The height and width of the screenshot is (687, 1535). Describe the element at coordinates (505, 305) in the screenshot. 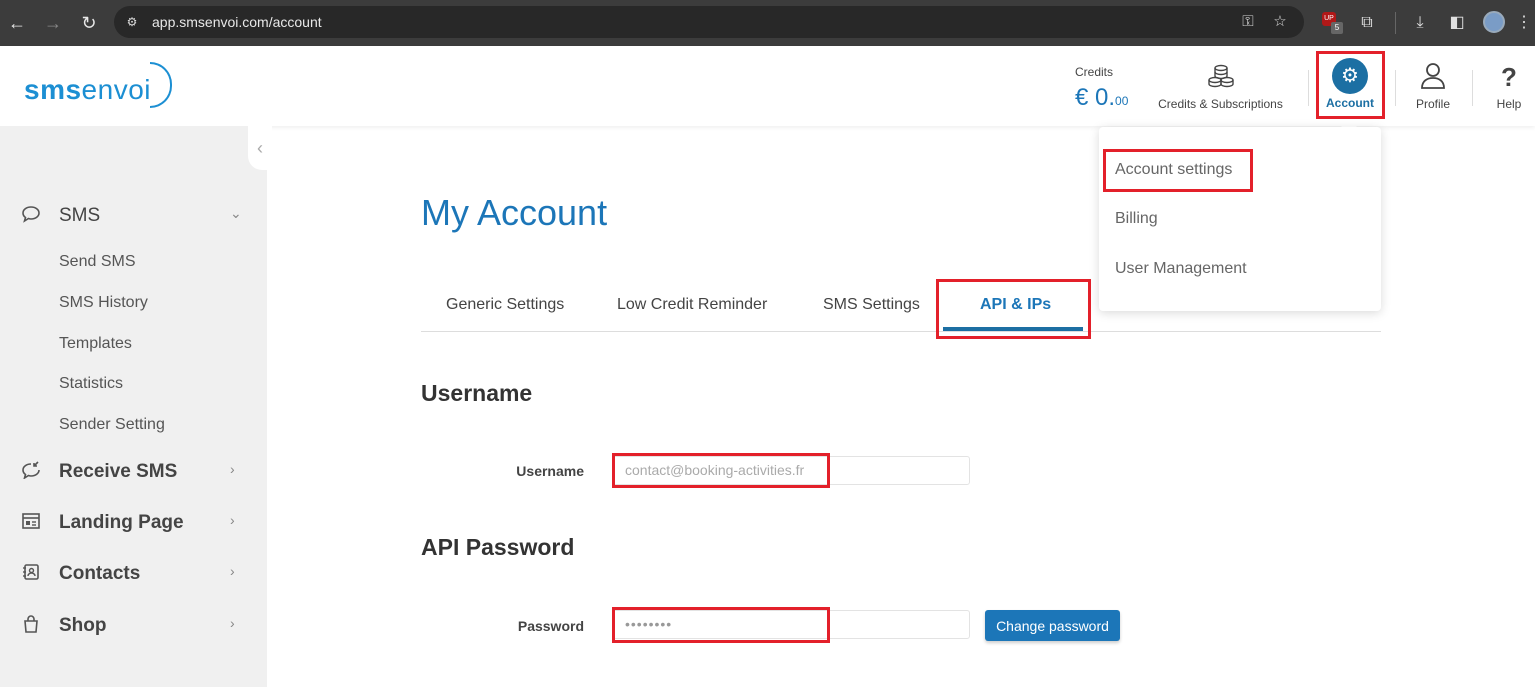

I see `tab-generic-settings: Generic Settings` at that location.